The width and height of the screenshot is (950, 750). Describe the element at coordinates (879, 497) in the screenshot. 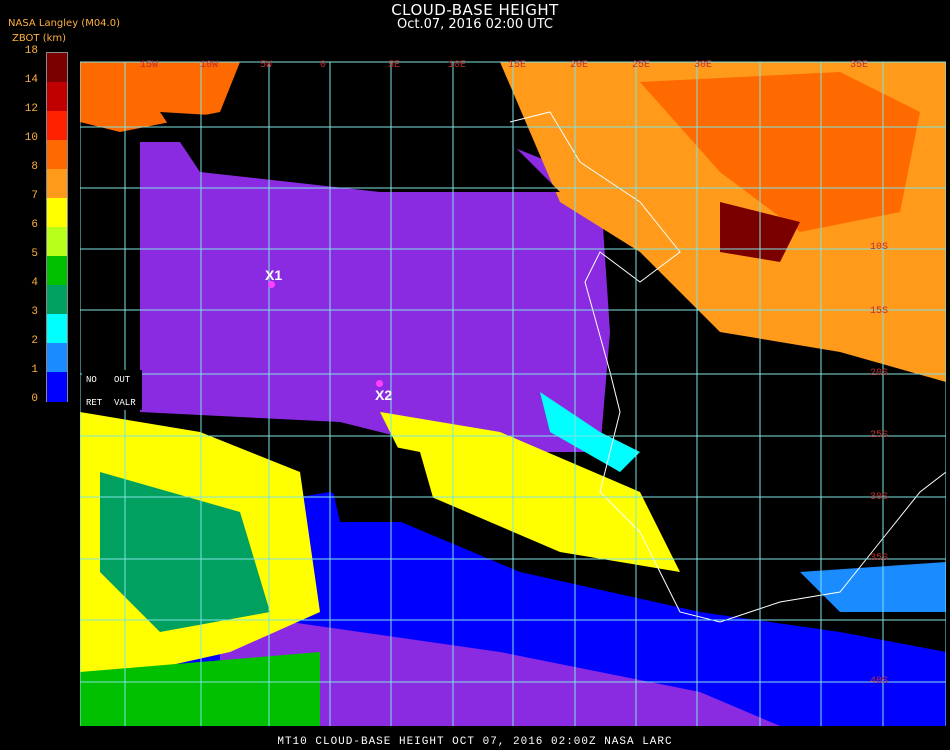

I see `latitude-label: 30S` at that location.